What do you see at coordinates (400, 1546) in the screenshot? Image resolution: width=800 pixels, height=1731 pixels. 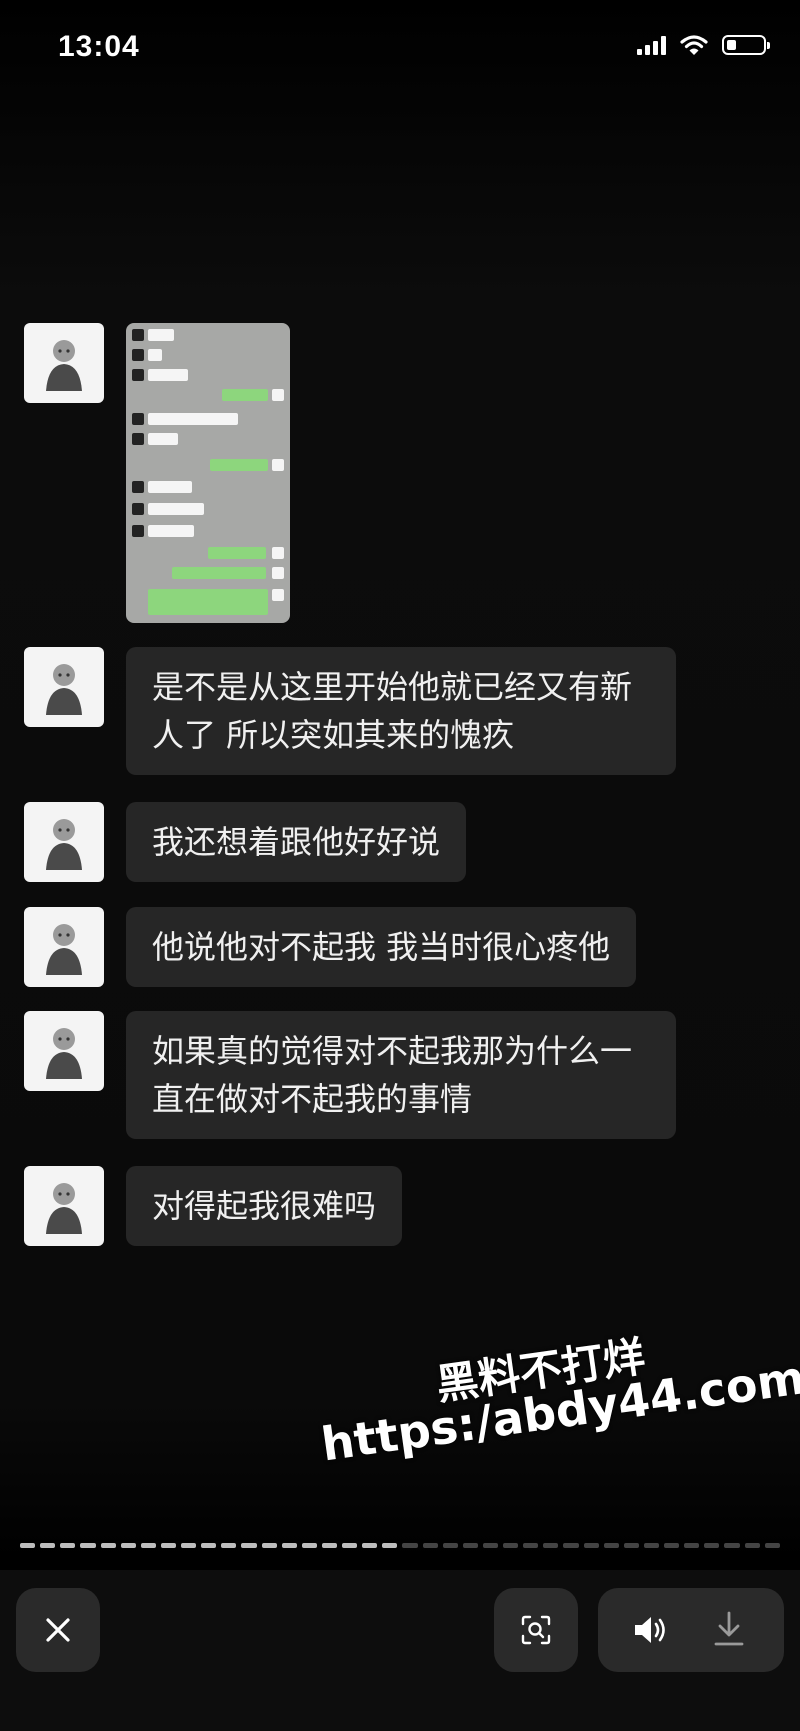 I see `story-progress` at bounding box center [400, 1546].